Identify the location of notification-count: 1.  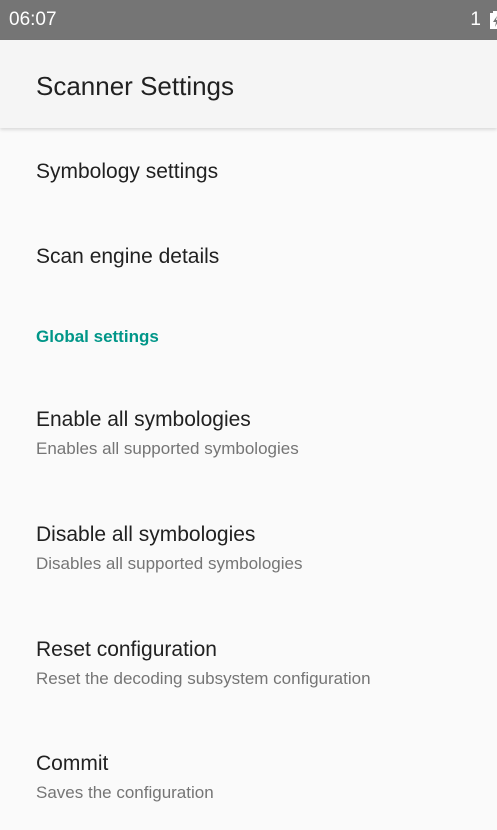
(475, 19).